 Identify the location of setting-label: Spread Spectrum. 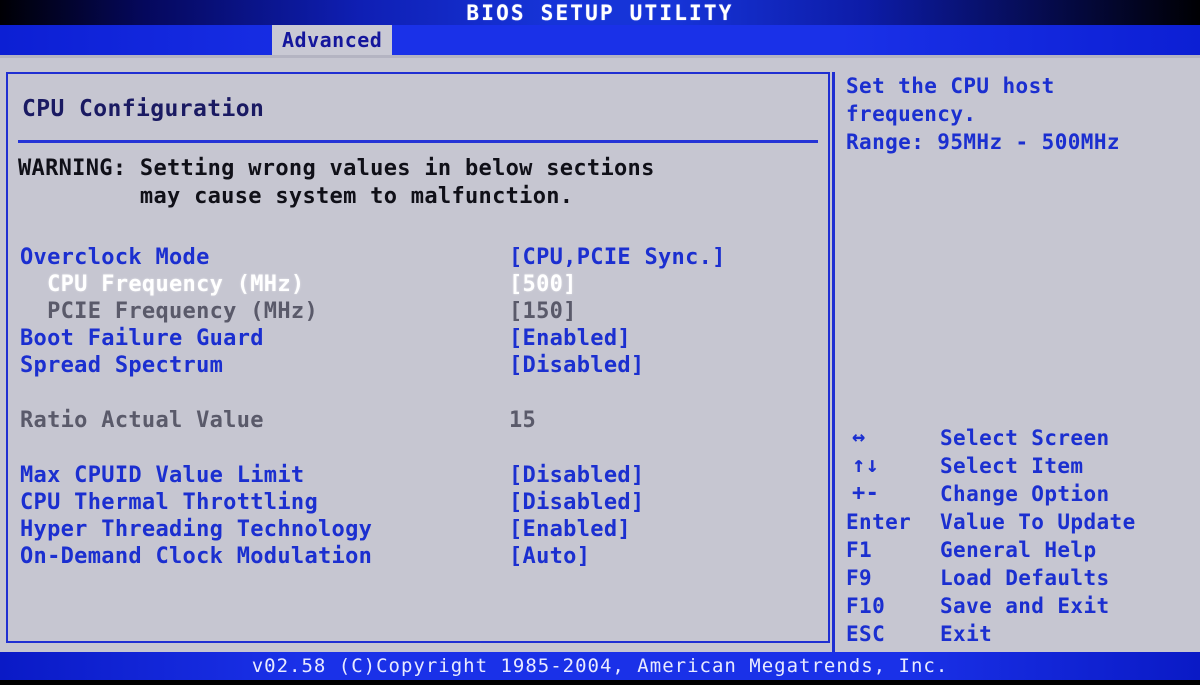
(122, 365).